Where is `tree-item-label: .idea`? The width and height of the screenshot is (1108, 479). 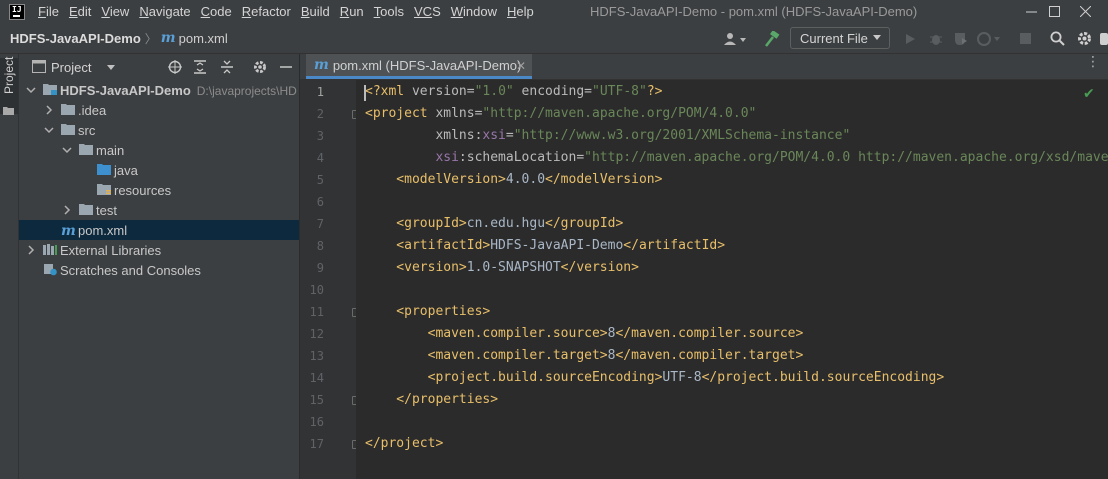 tree-item-label: .idea is located at coordinates (92, 110).